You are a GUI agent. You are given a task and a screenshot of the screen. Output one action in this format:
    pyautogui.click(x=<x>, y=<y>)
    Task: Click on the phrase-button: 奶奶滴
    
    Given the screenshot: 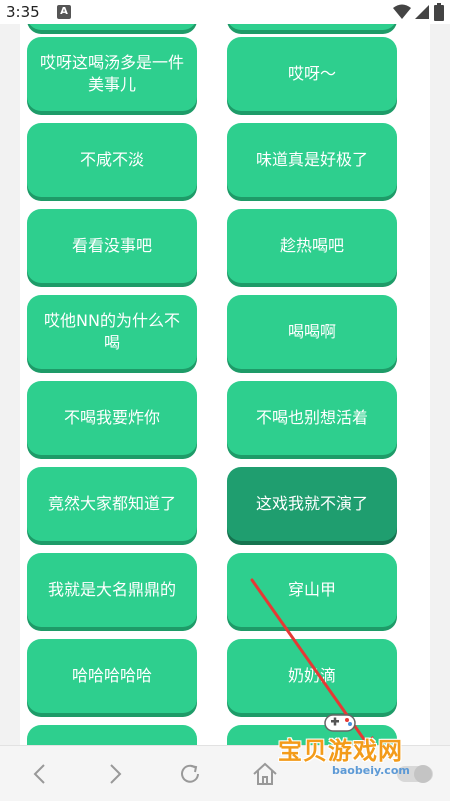 What is the action you would take?
    pyautogui.click(x=312, y=676)
    